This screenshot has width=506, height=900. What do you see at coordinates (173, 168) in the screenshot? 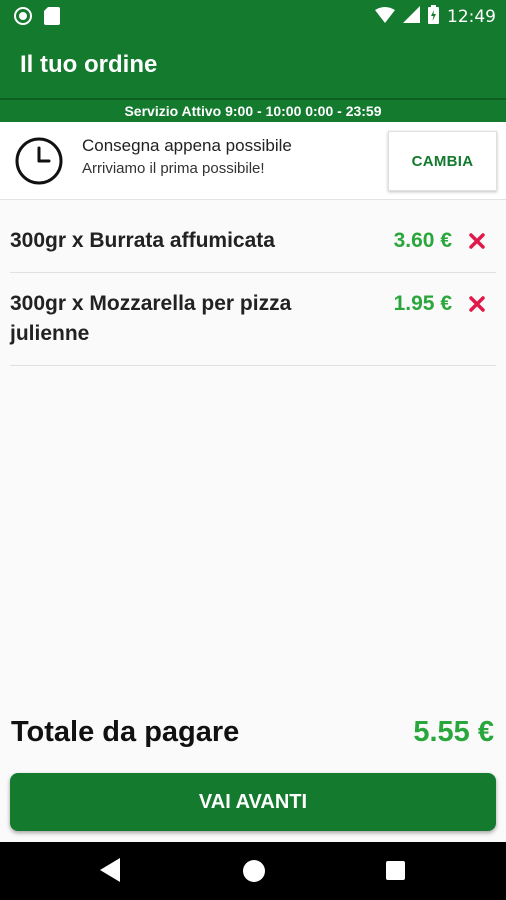
I see `delivery-subtitle: Arriviamo il prima possibile!` at bounding box center [173, 168].